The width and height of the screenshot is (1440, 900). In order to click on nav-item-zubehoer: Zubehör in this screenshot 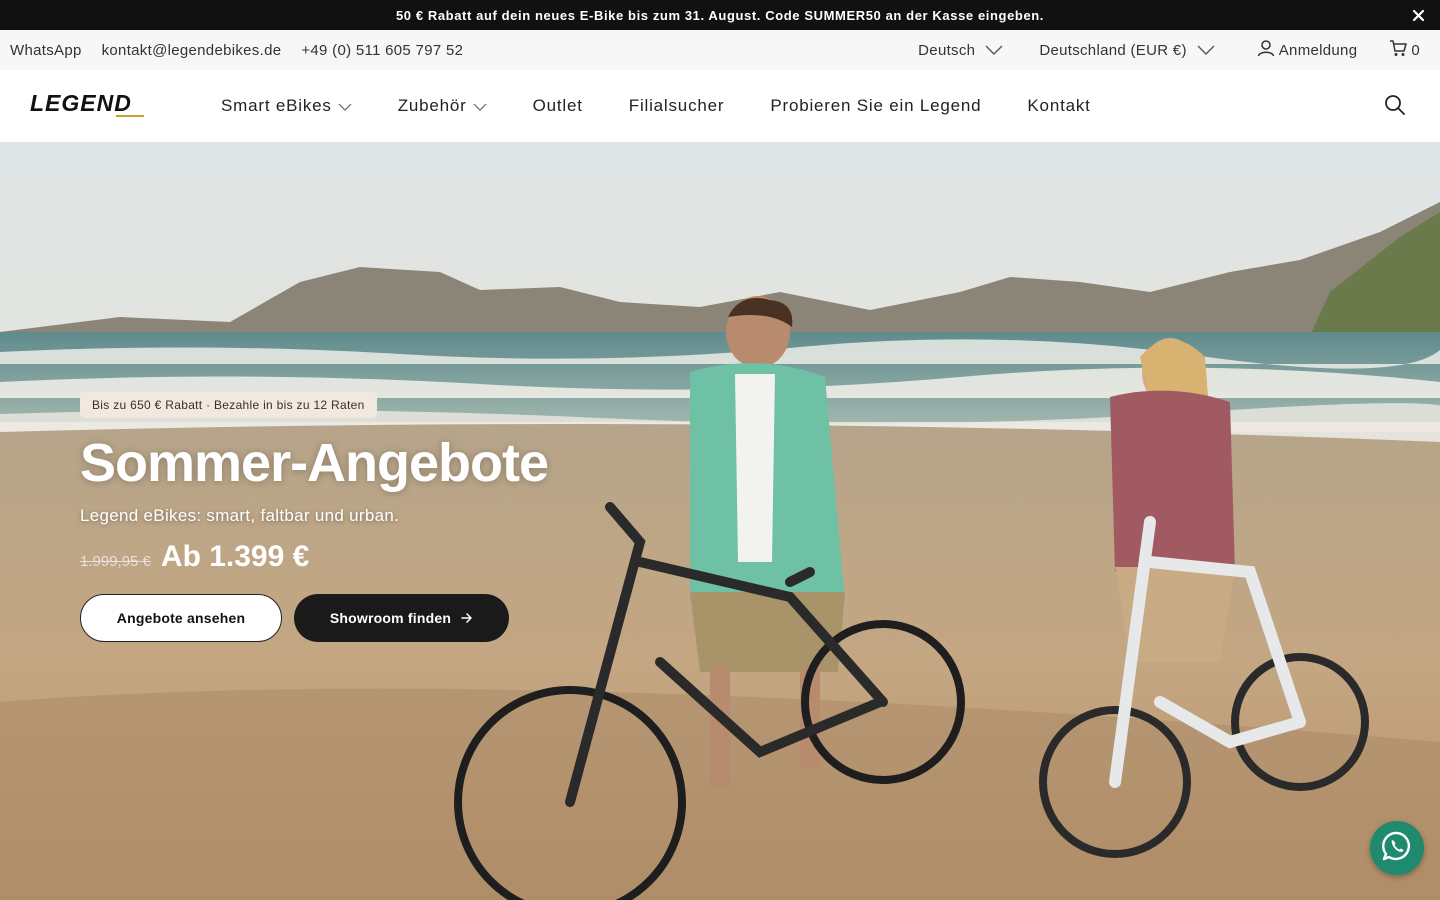, I will do `click(442, 106)`.